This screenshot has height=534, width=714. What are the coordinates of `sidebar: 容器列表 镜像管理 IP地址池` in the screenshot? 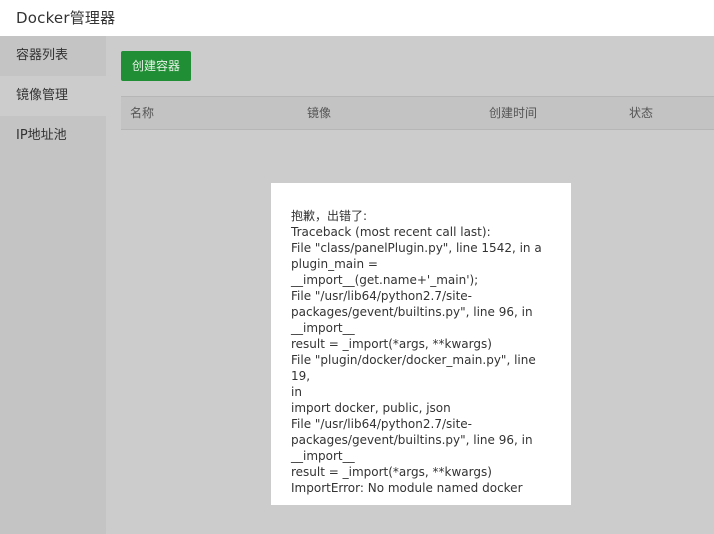 It's located at (53, 285).